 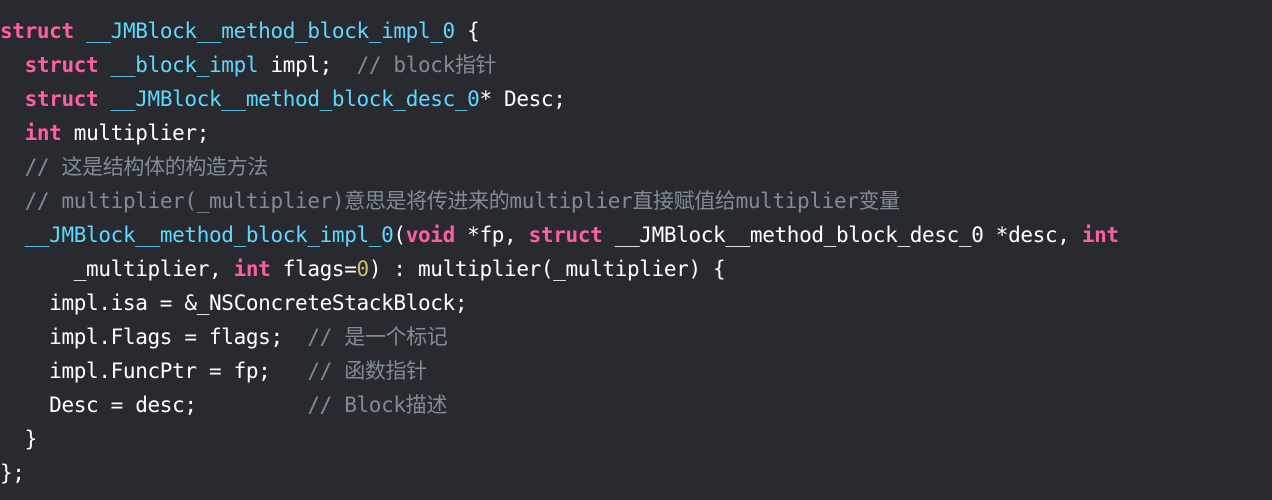 I want to click on code-token: __JMBlock__method_block_desc_0 *desc,, so click(x=842, y=235).